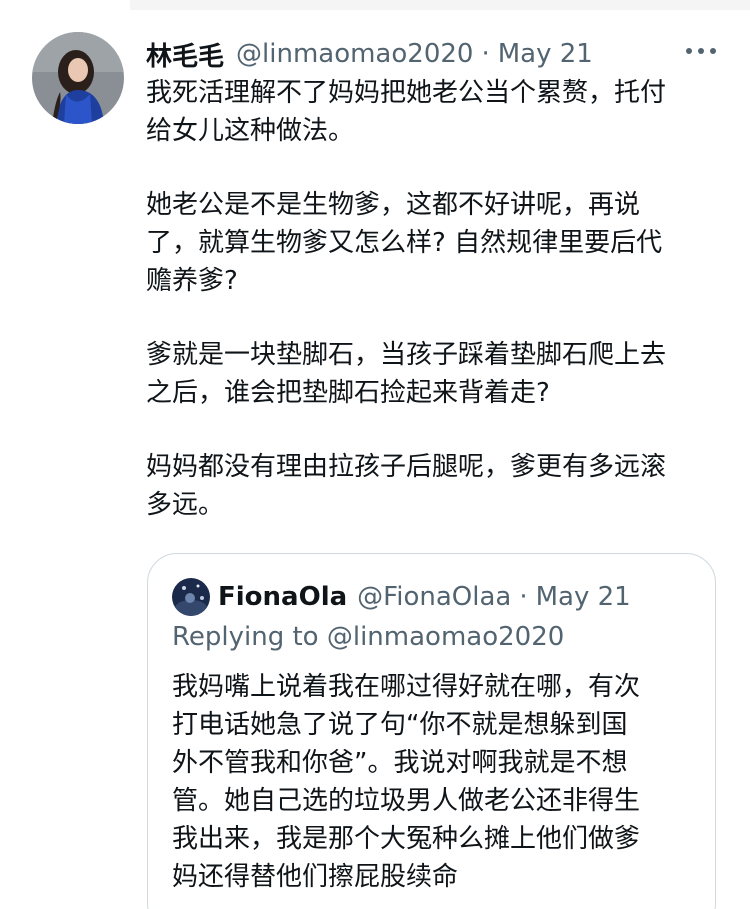 The width and height of the screenshot is (750, 909). What do you see at coordinates (406, 486) in the screenshot?
I see `tweet-paragraph: 妈妈都没有理由拉孩子后腿呢，爹更有多远滚 多远。` at bounding box center [406, 486].